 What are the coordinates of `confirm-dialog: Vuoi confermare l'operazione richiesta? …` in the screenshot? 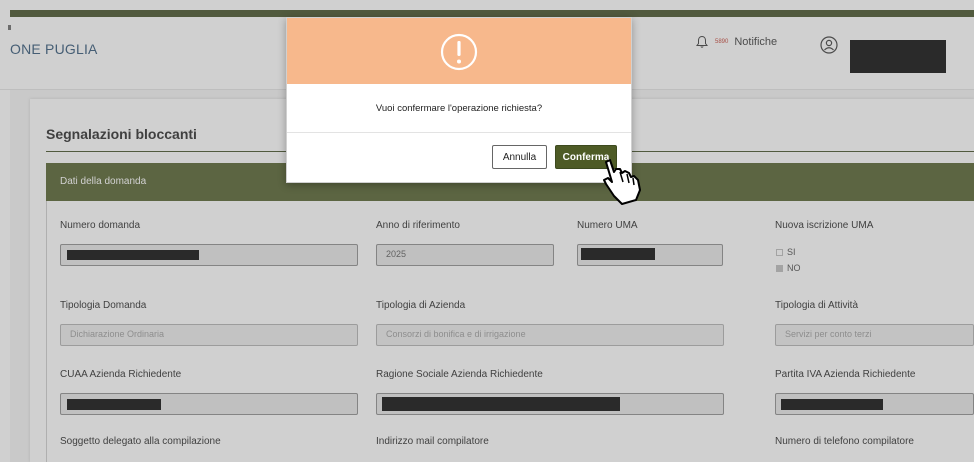 It's located at (459, 100).